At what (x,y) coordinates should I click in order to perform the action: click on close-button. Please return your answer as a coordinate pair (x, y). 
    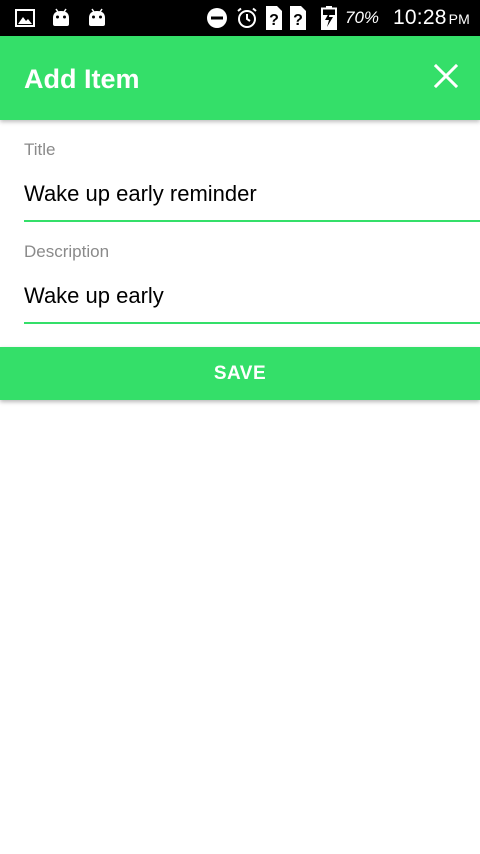
    Looking at the image, I should click on (446, 78).